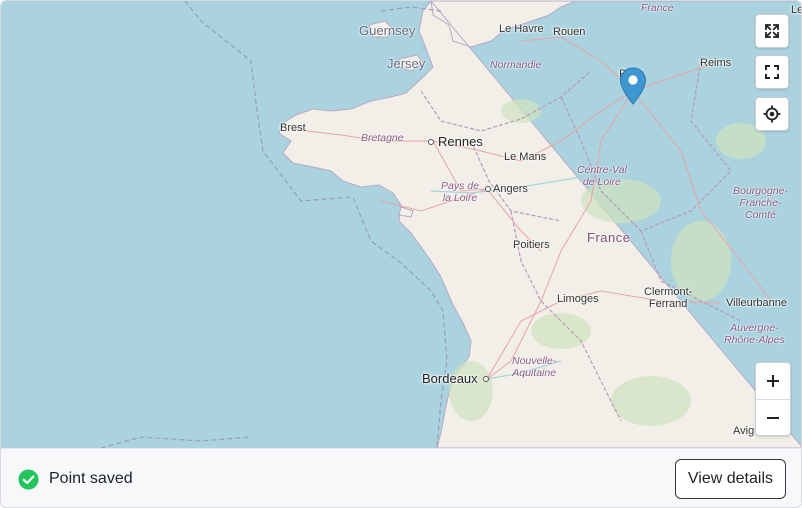  Describe the element at coordinates (569, 32) in the screenshot. I see `city-label-rouen: Rouen` at that location.